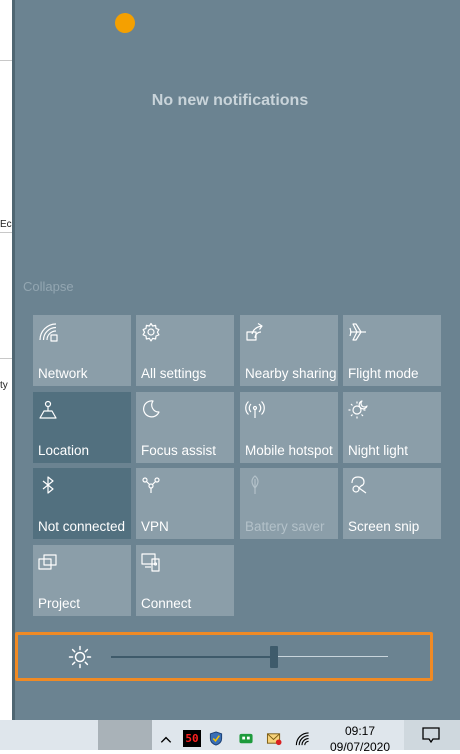 This screenshot has height=754, width=460. What do you see at coordinates (285, 526) in the screenshot?
I see `tile-label: Battery saver` at bounding box center [285, 526].